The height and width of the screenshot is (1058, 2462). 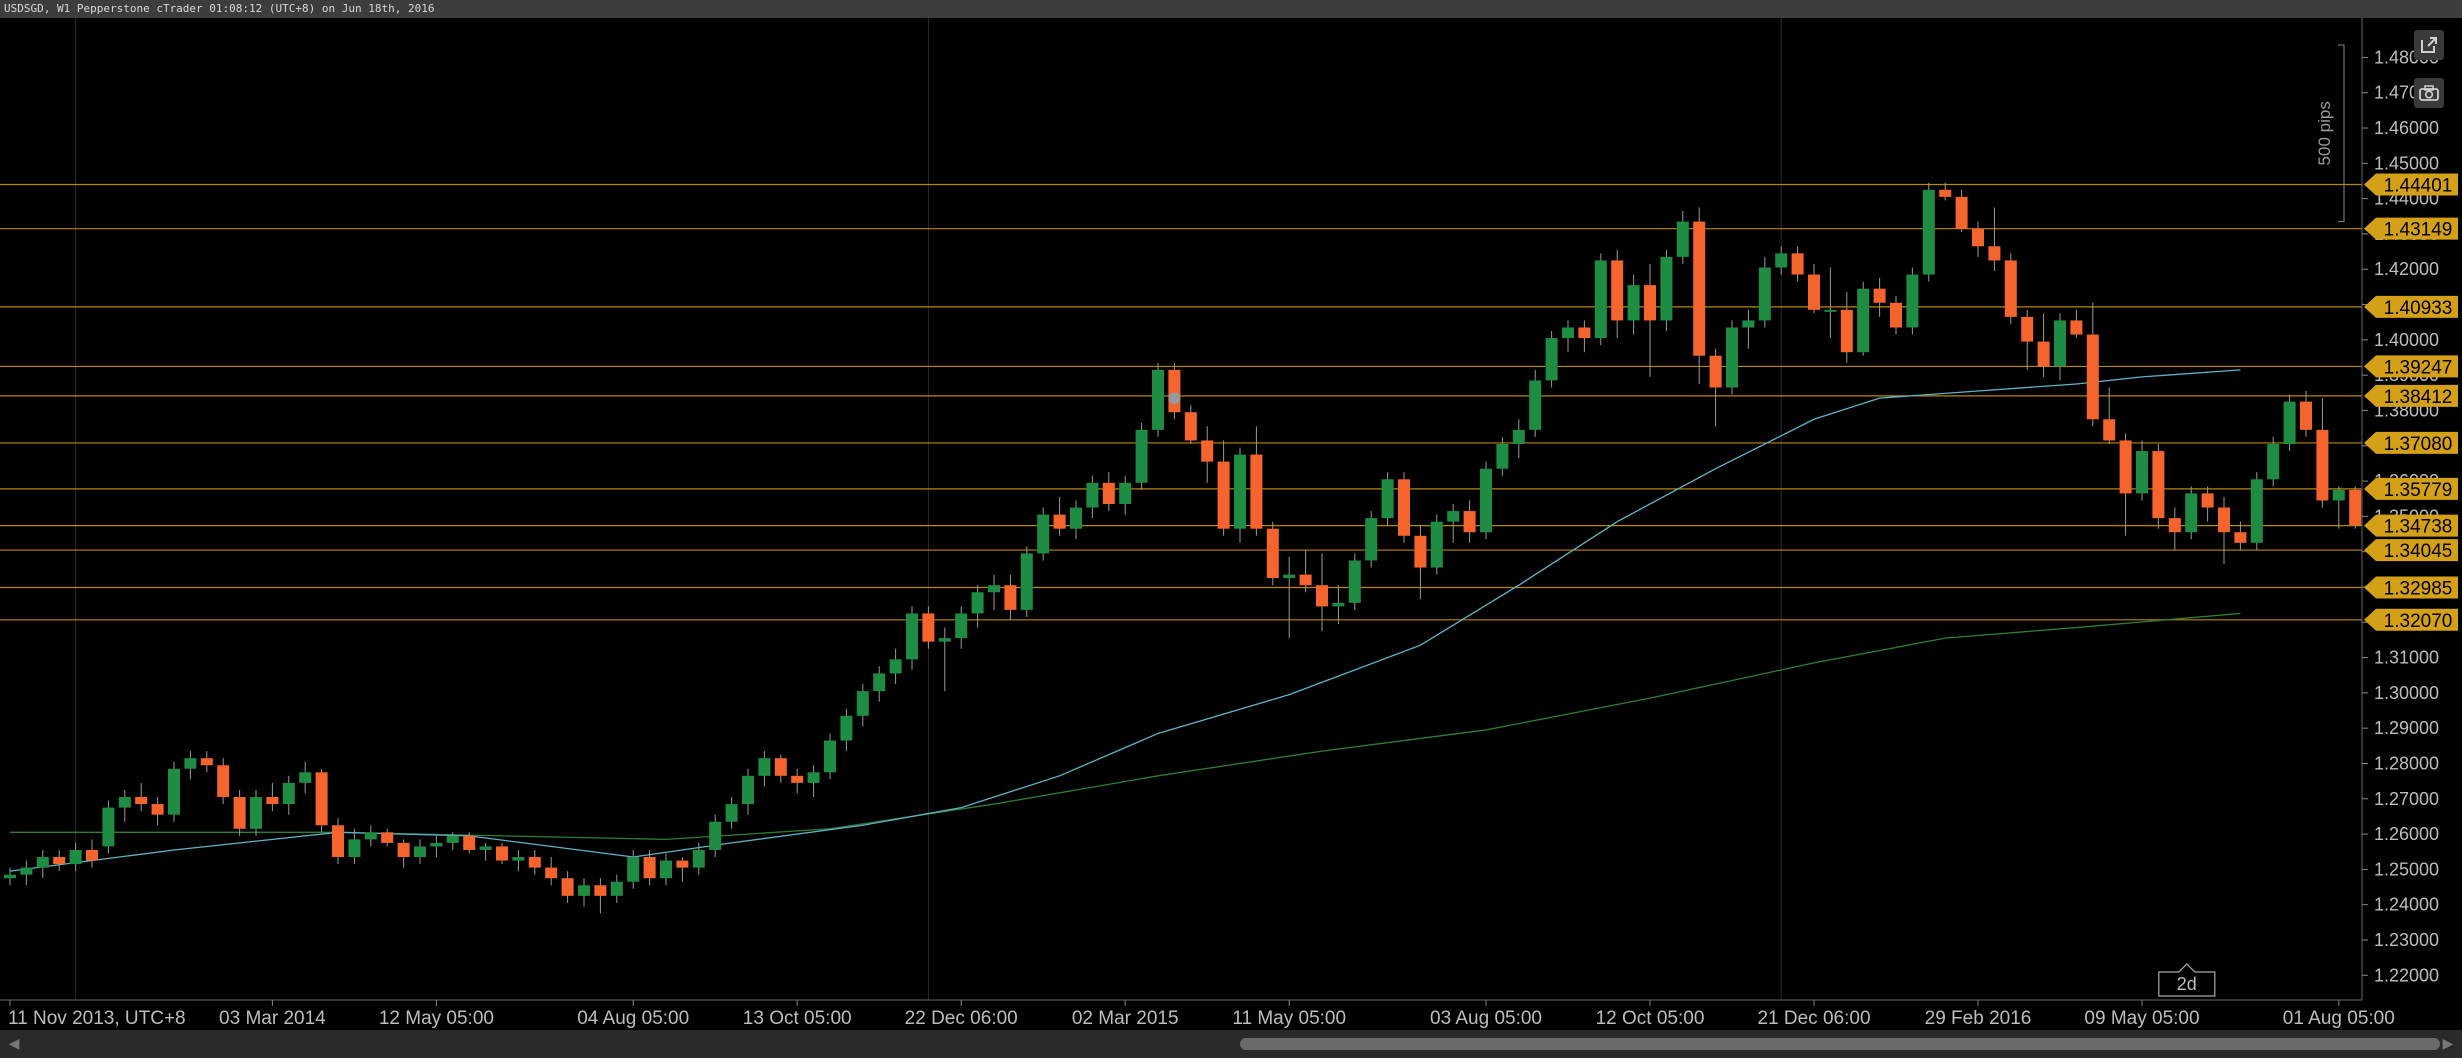 What do you see at coordinates (2411, 184) in the screenshot?
I see `price-tag: 1.44401` at bounding box center [2411, 184].